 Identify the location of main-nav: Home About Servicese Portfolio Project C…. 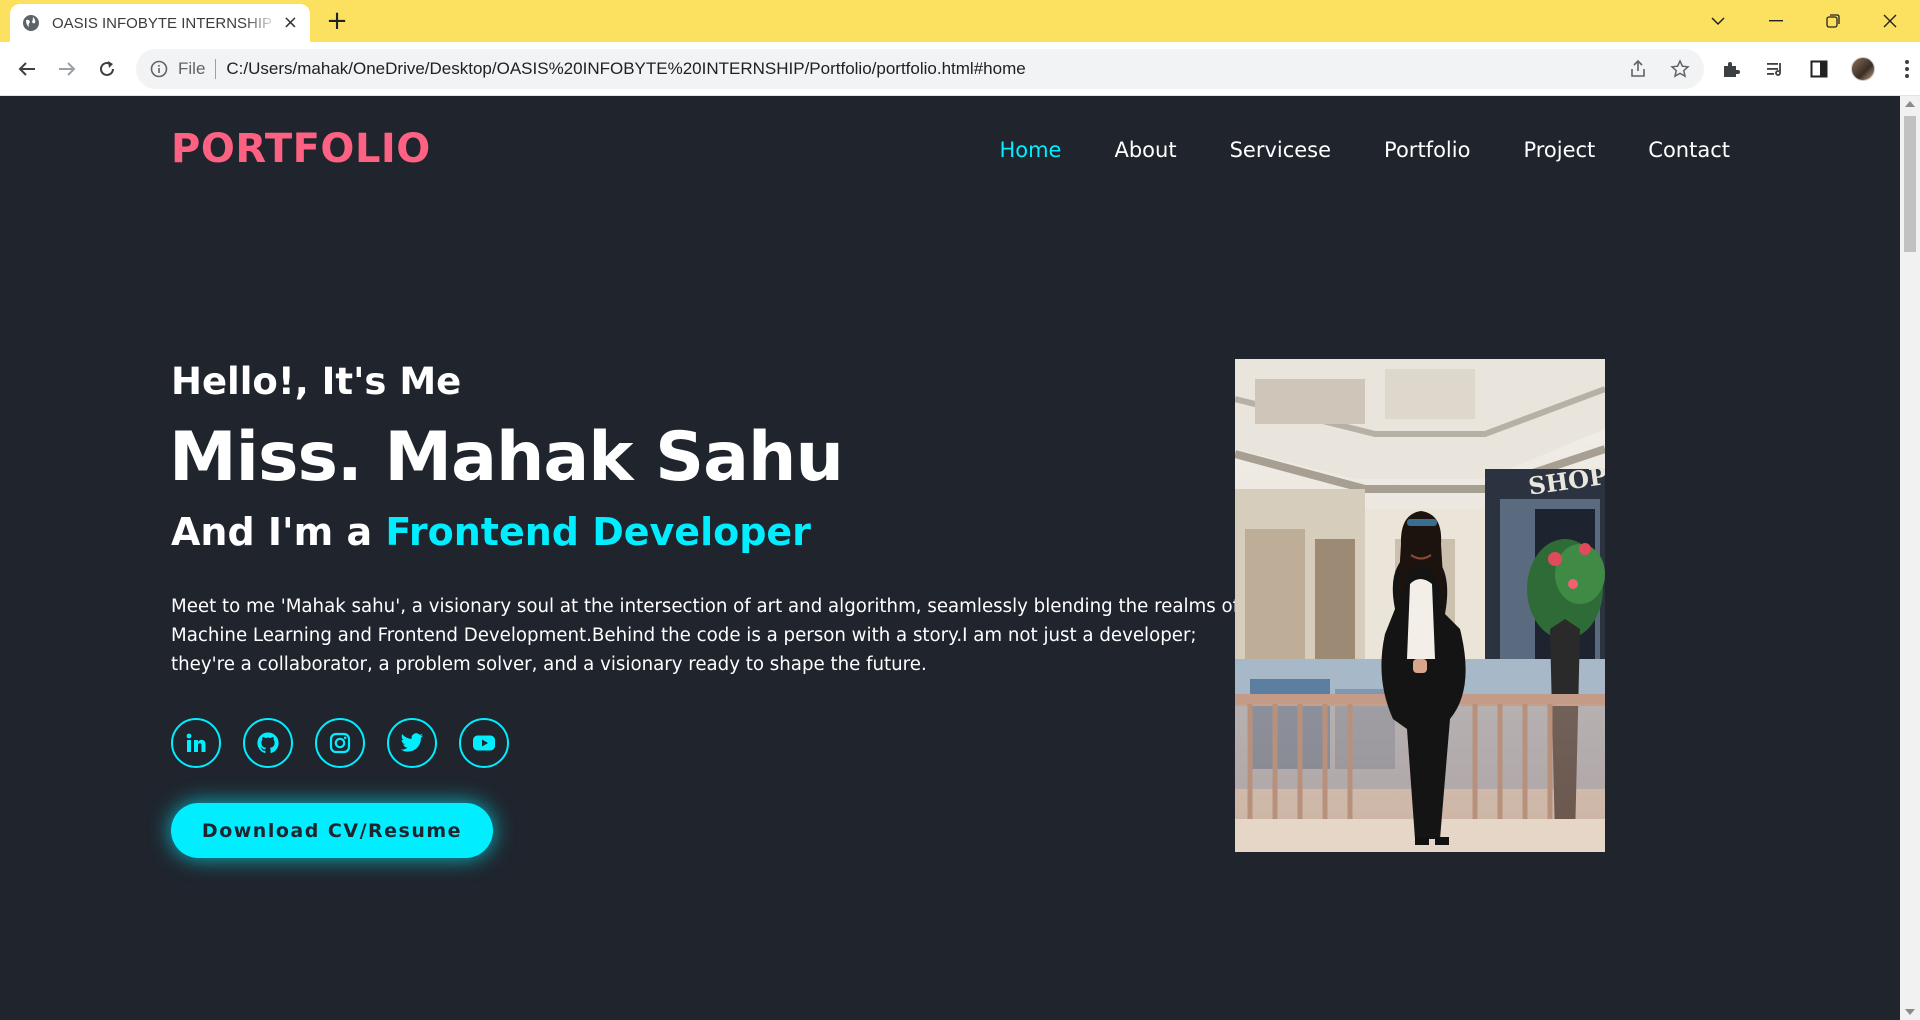
(1364, 150).